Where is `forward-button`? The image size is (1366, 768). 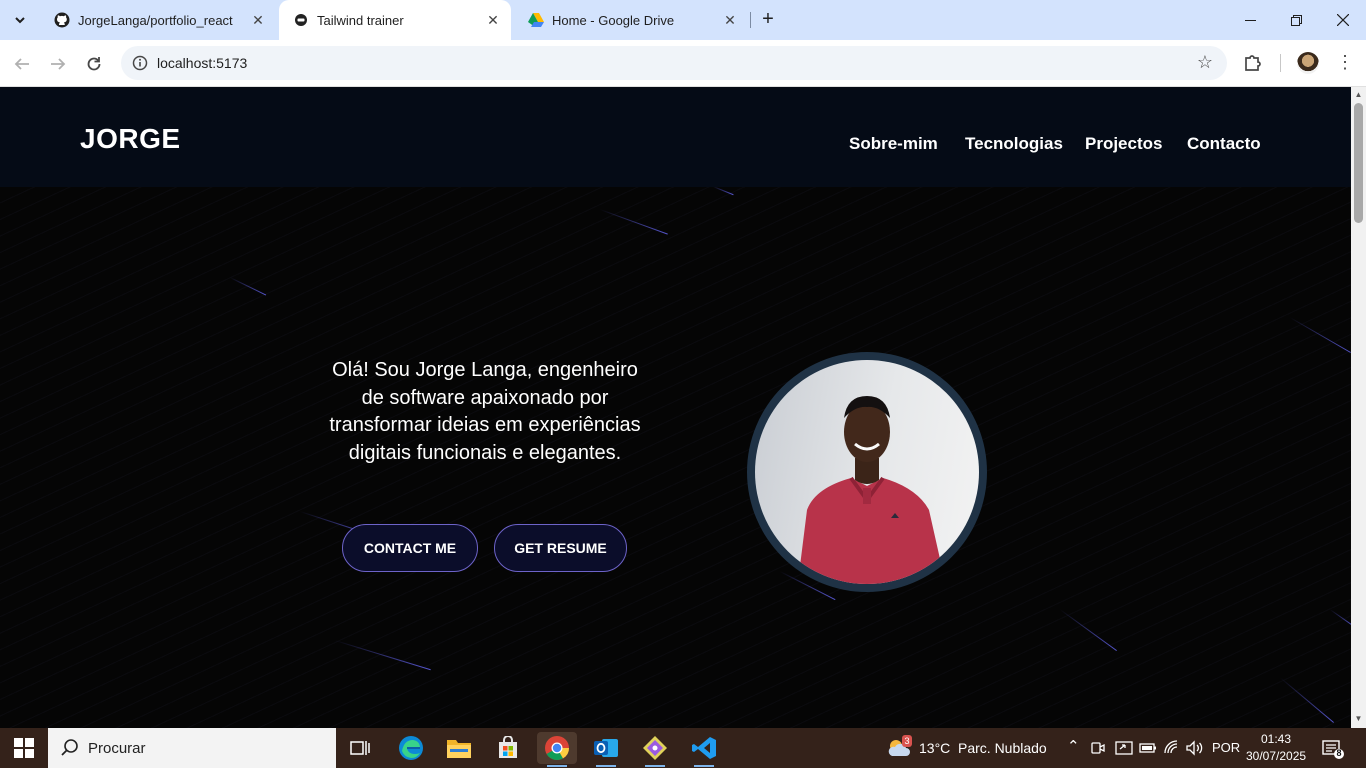
forward-button is located at coordinates (58, 64).